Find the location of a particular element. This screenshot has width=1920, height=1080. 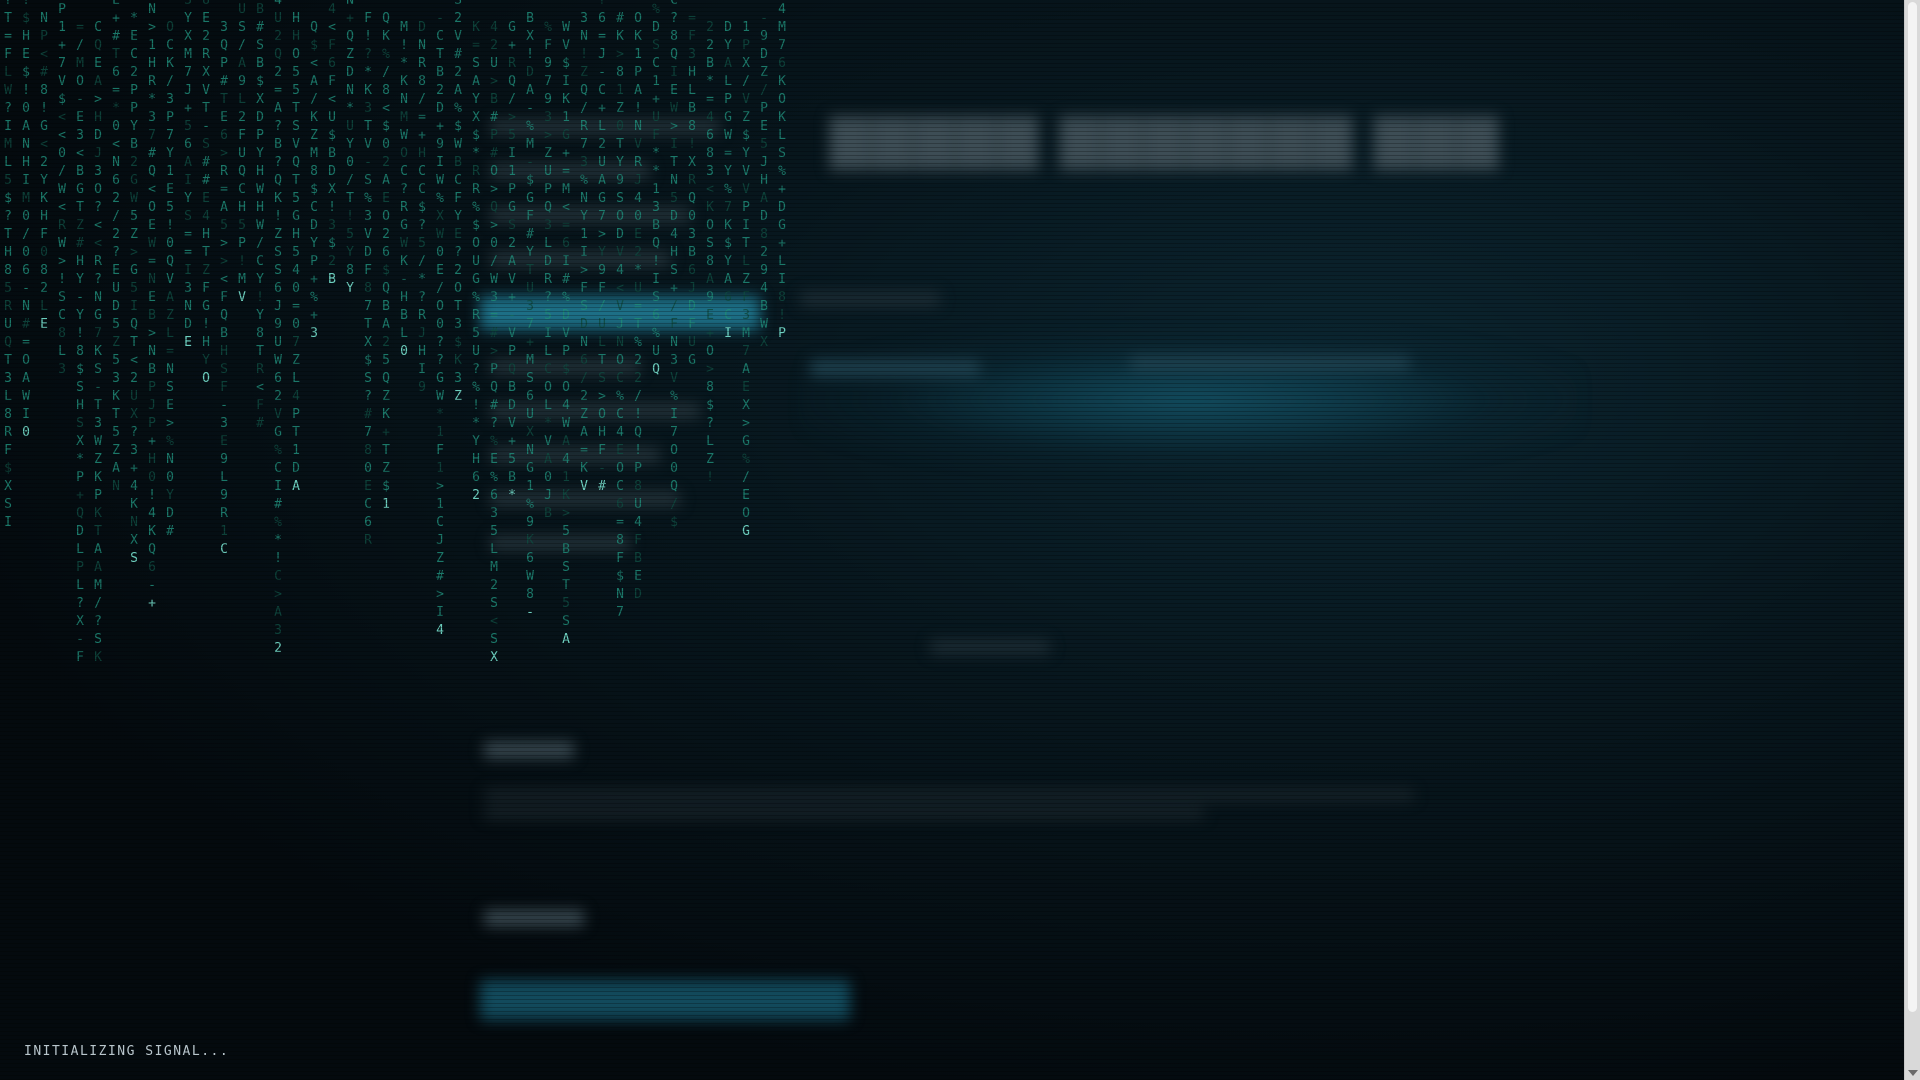

matrix-column: E + # T 6 = * 0 < N 6 2/2? E U D 5 Z 5 3 K T 5 Z A N is located at coordinates (116, 247).